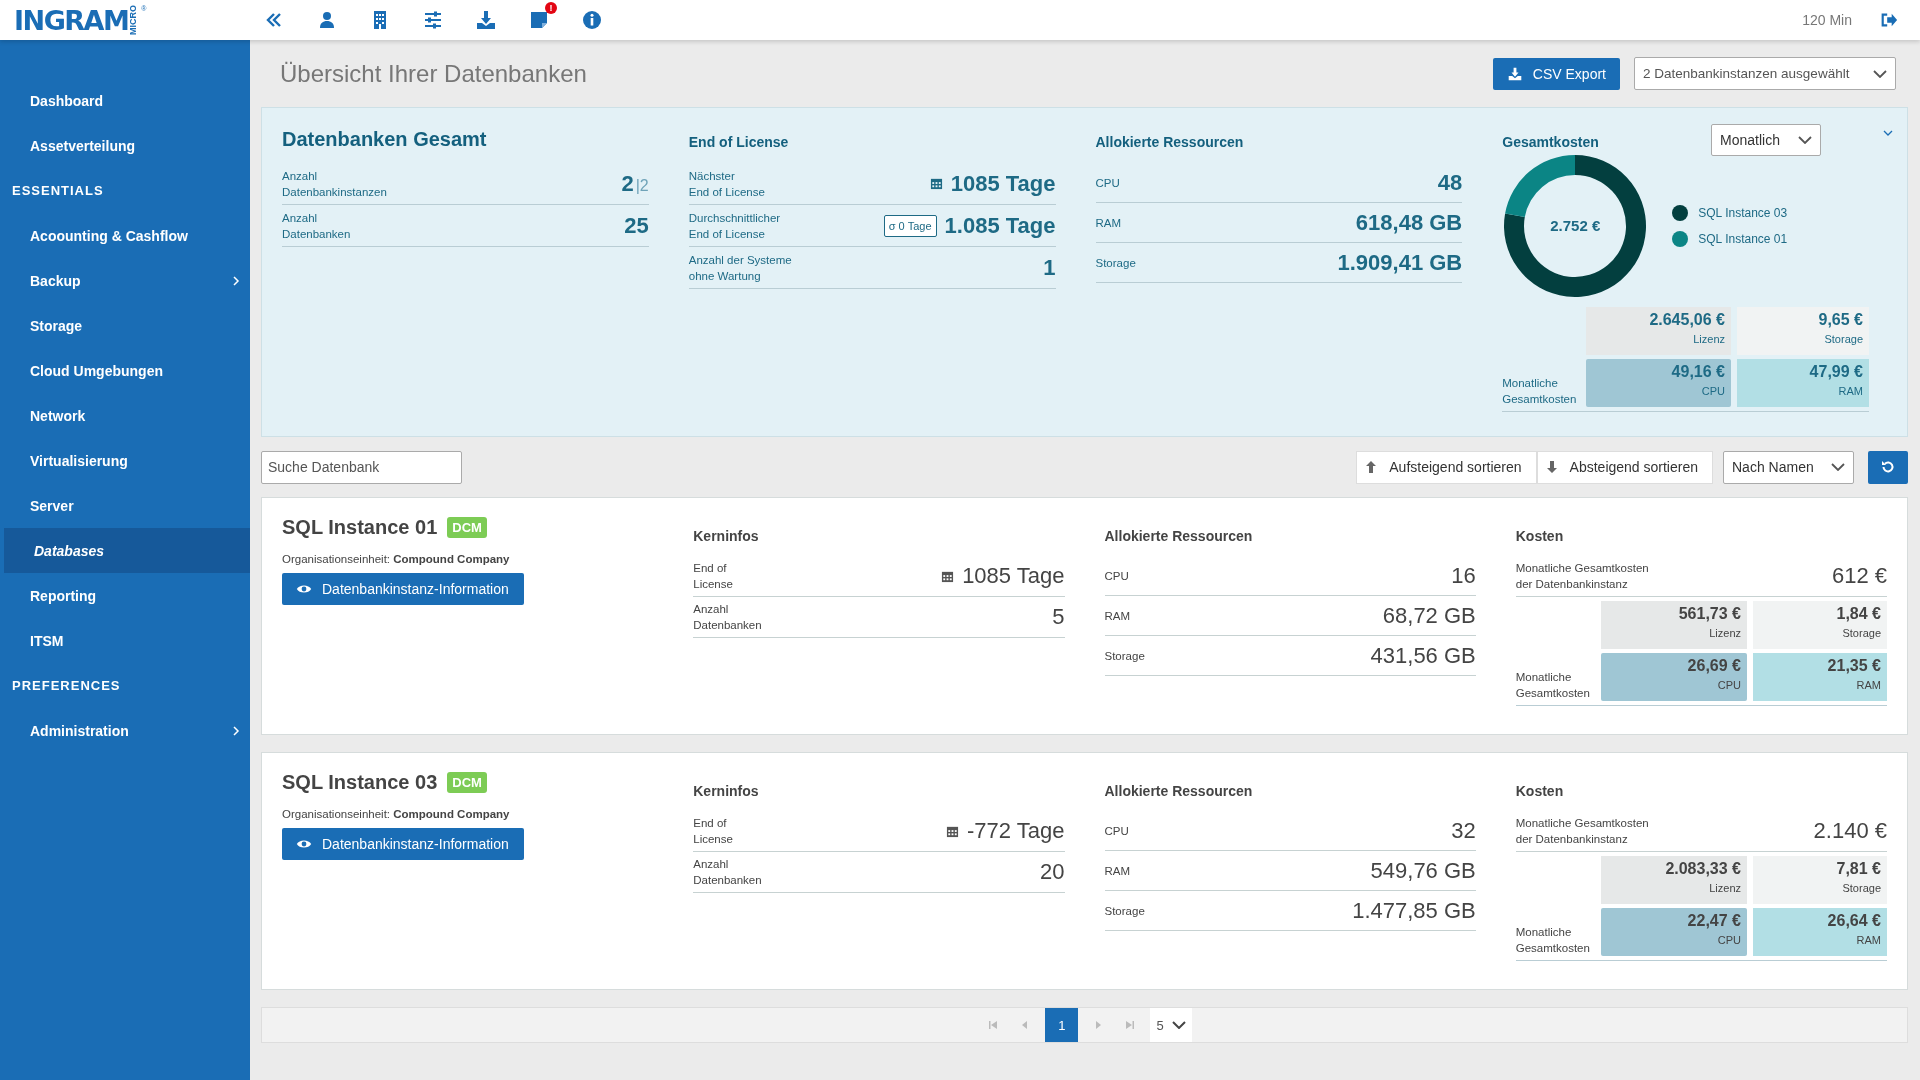  Describe the element at coordinates (125, 145) in the screenshot. I see `sidebar-item: Assetverteilung` at that location.